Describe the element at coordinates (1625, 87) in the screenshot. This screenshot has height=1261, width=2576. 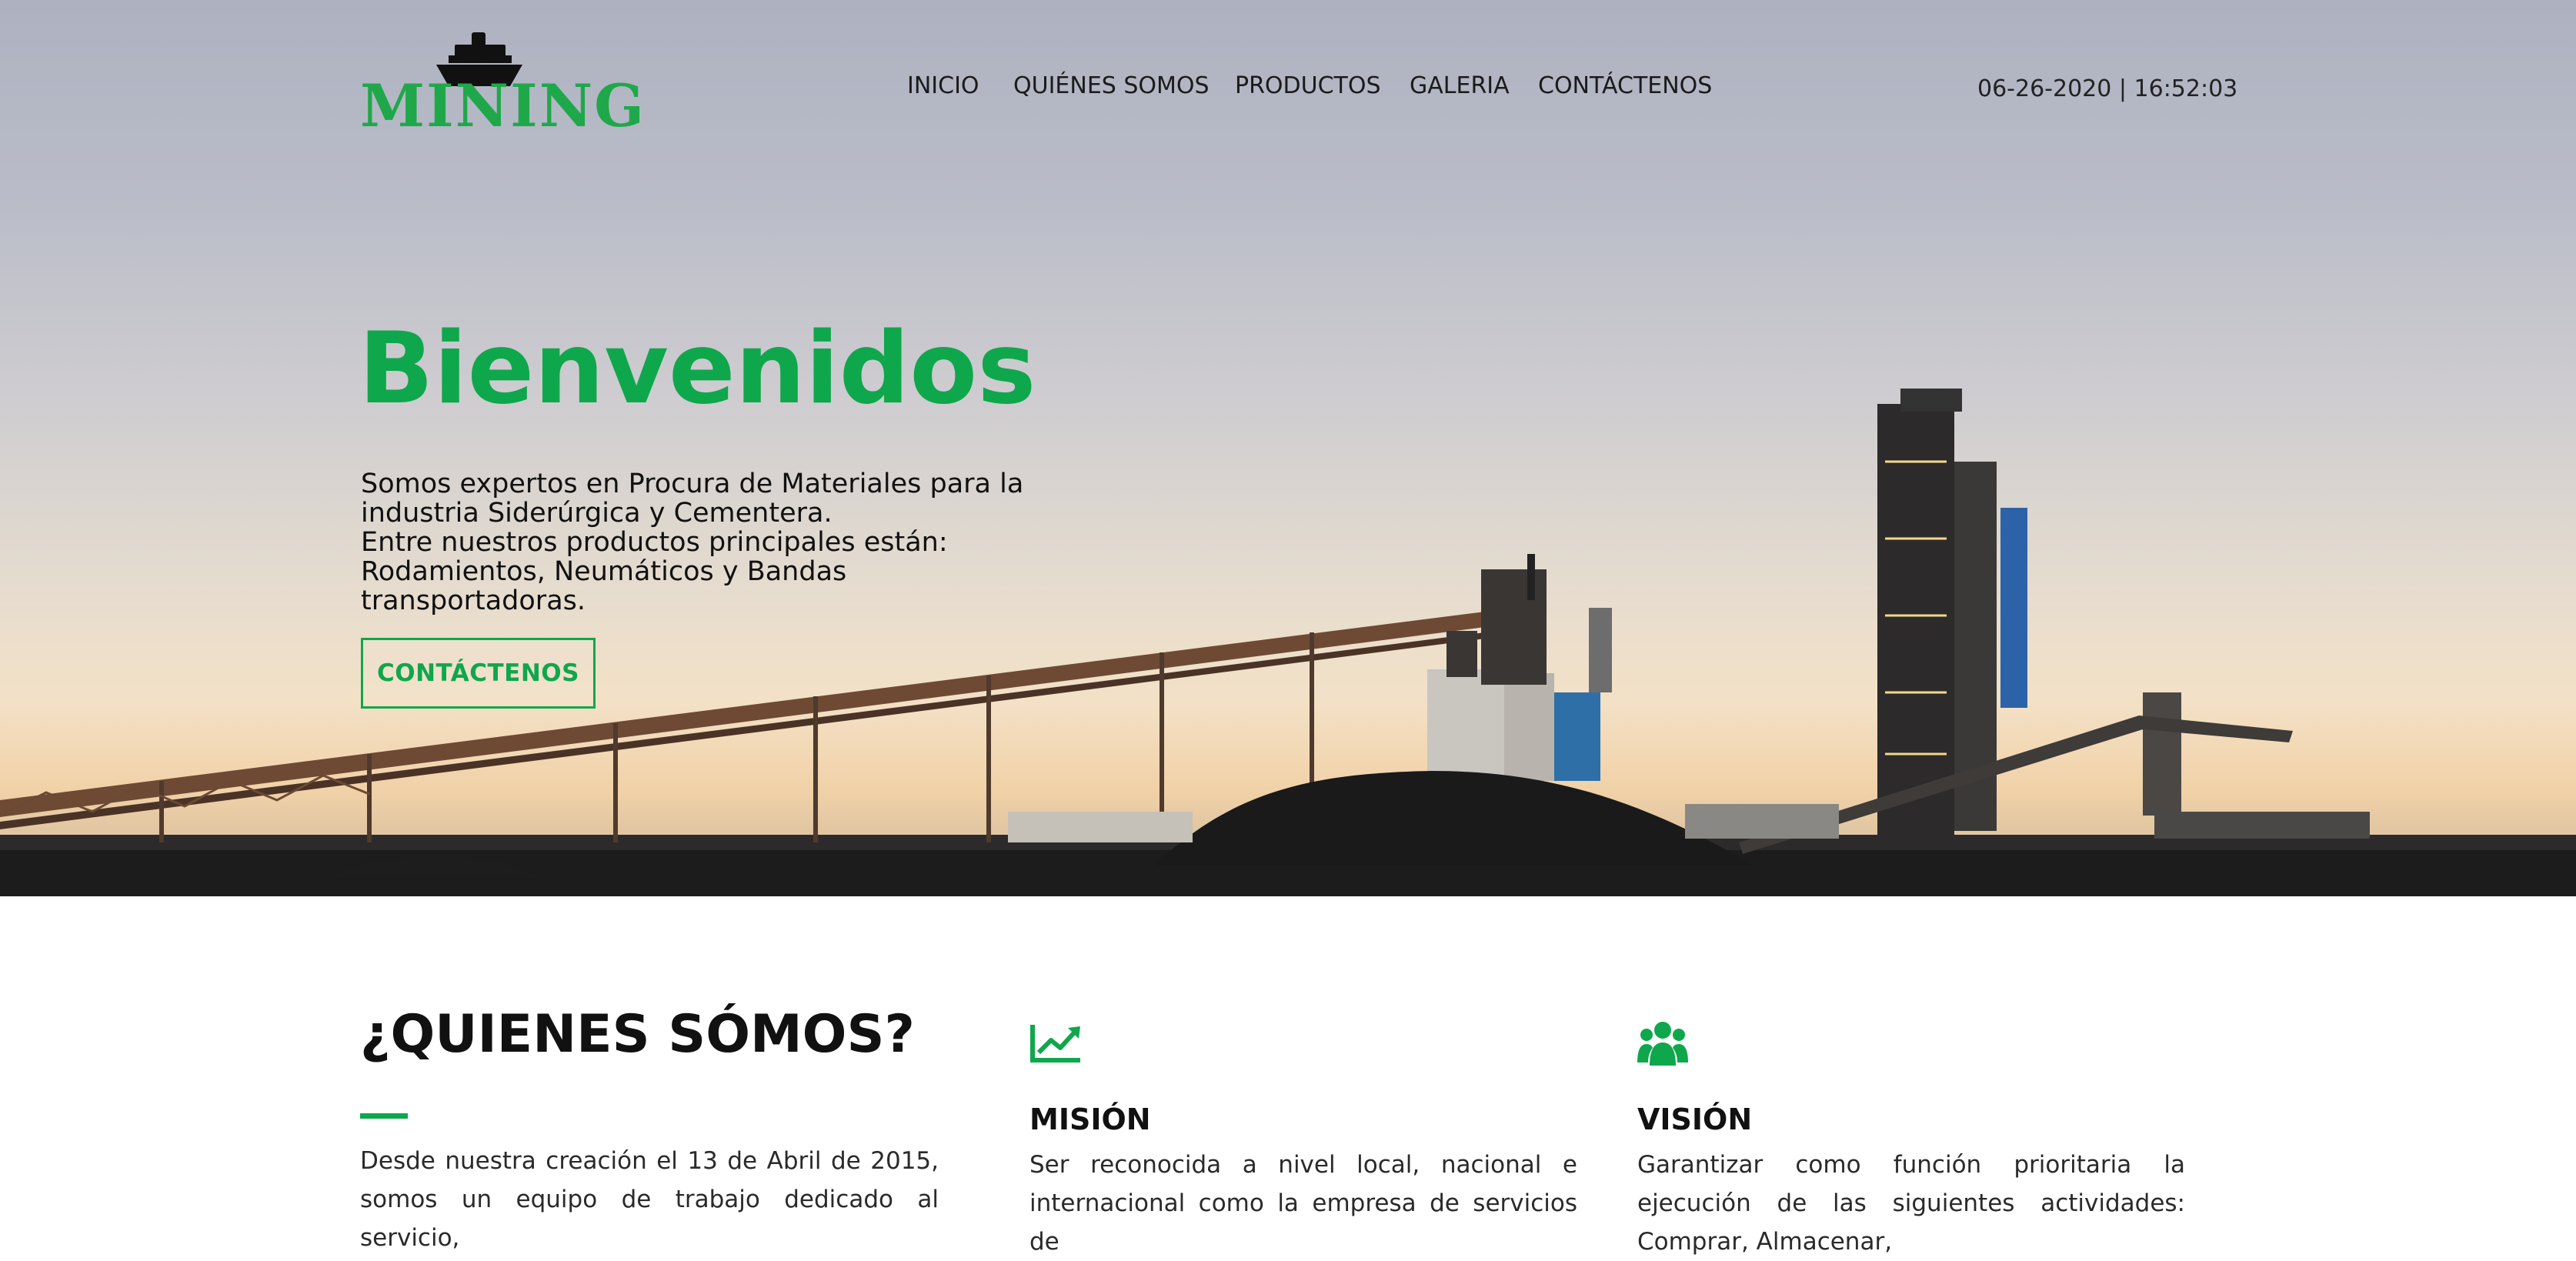
I see `nav-item-contactenos: CONTÁCTENOS` at that location.